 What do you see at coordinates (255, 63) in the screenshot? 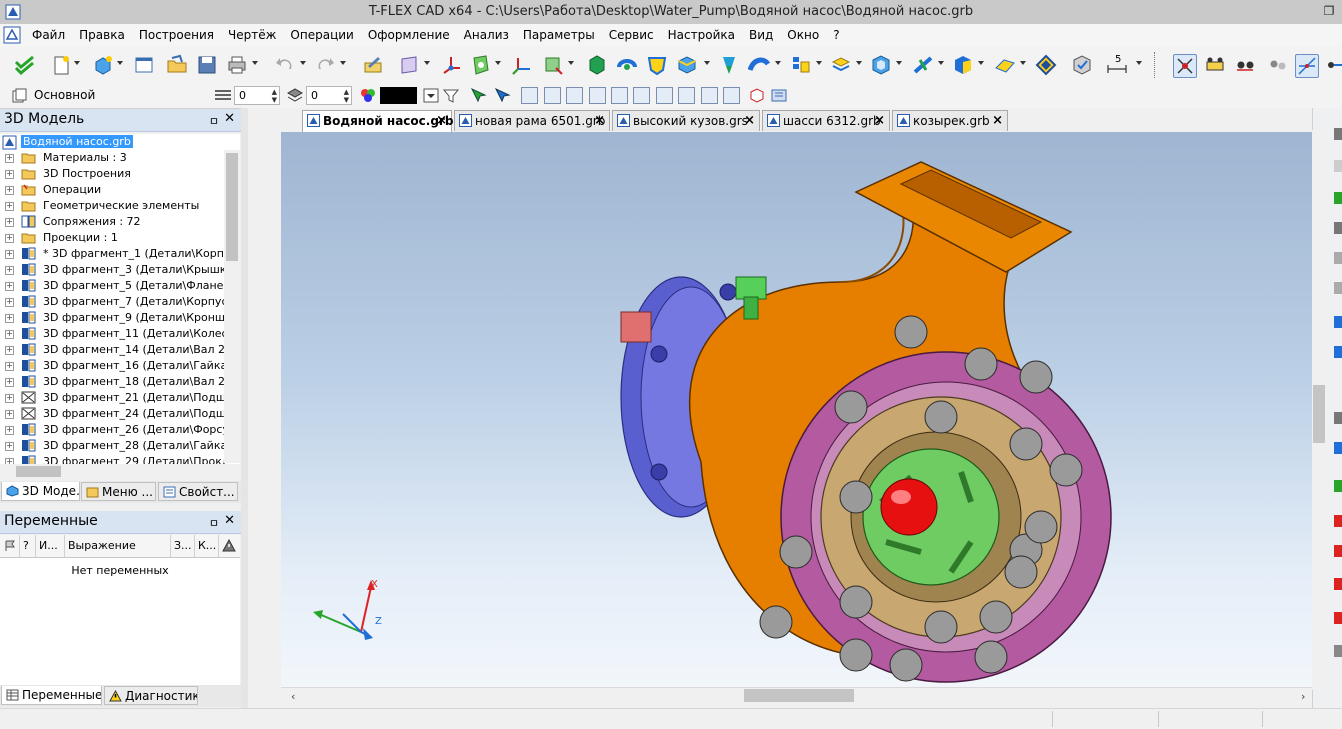
I see `print-dropdown` at bounding box center [255, 63].